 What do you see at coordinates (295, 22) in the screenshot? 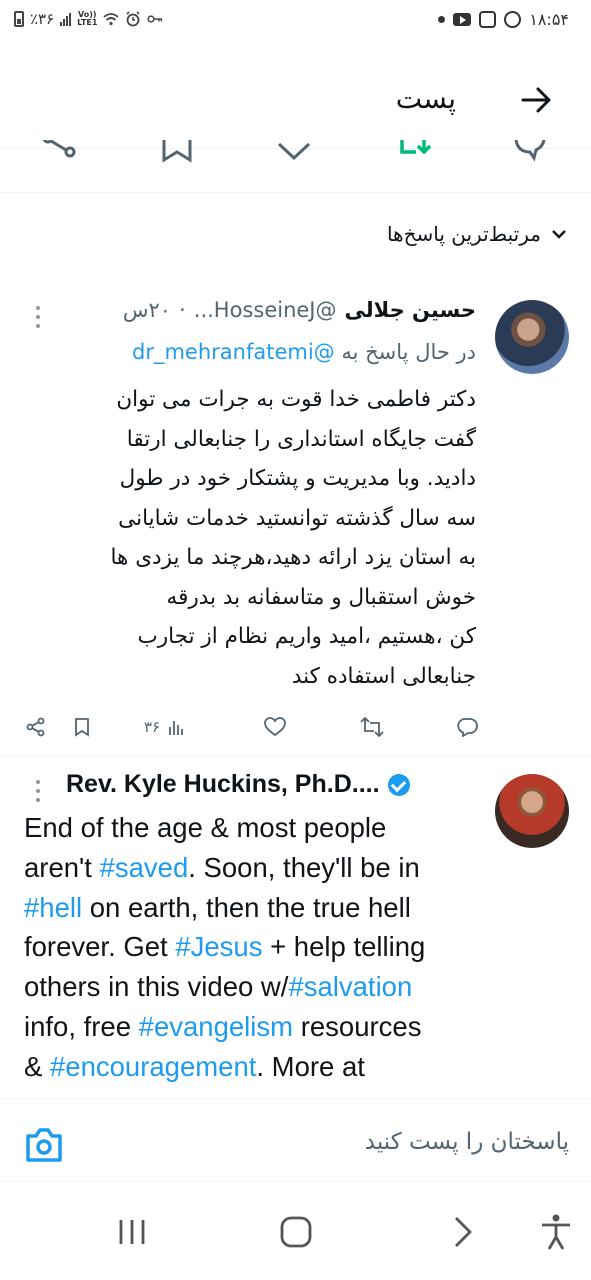
I see `status-bar: ٪۳۶ Vo)) LTE1 ۱۸:۵۴` at bounding box center [295, 22].